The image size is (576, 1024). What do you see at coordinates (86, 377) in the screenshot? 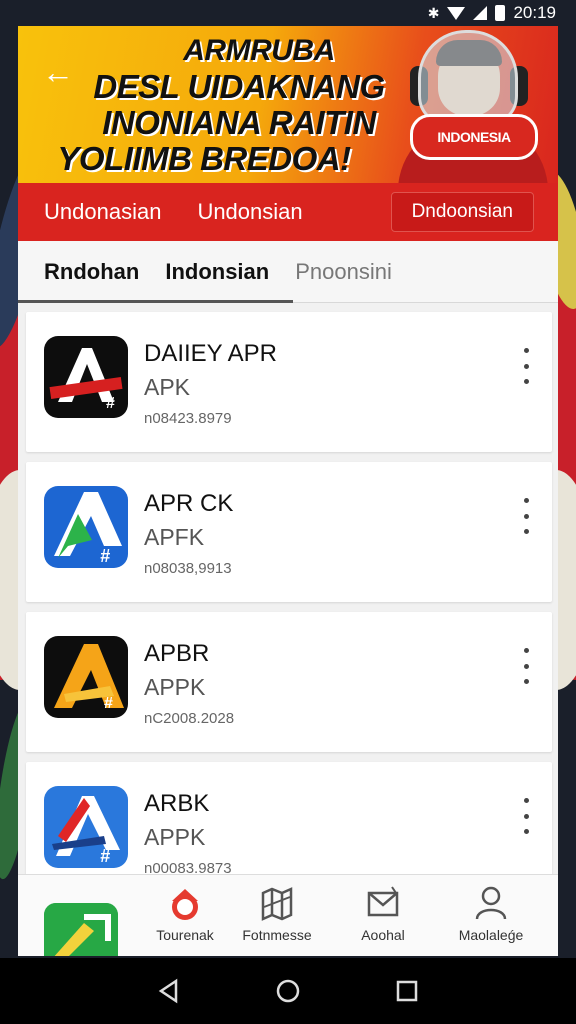
I see `app-icon-a-black: #` at bounding box center [86, 377].